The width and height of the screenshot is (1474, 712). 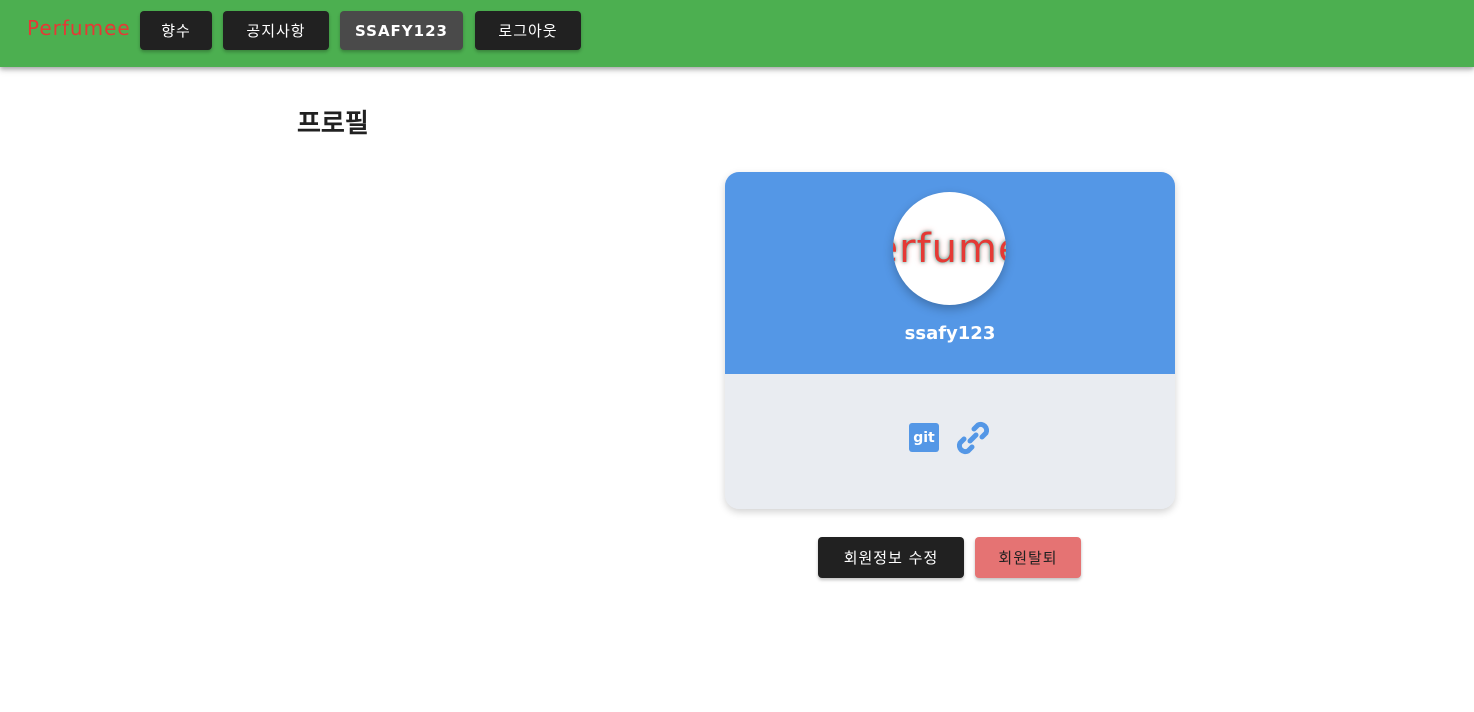 What do you see at coordinates (1028, 557) in the screenshot?
I see `delete-account-button: 회원탈퇴` at bounding box center [1028, 557].